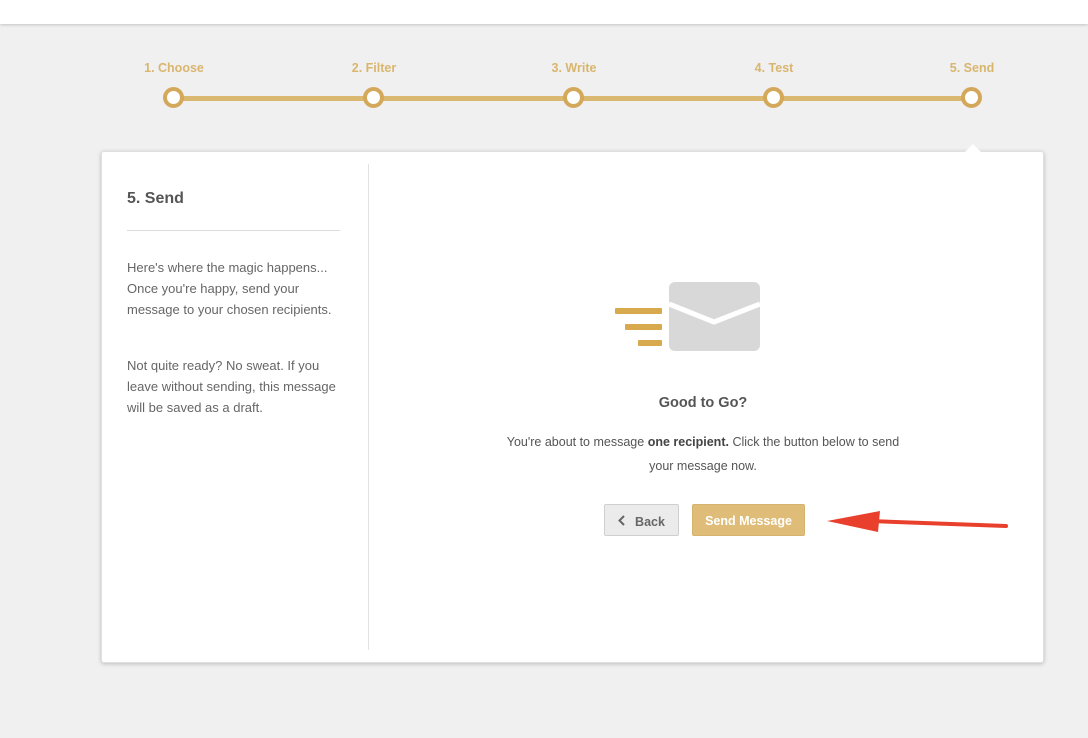  I want to click on sidebar-title: 5. Send, so click(155, 198).